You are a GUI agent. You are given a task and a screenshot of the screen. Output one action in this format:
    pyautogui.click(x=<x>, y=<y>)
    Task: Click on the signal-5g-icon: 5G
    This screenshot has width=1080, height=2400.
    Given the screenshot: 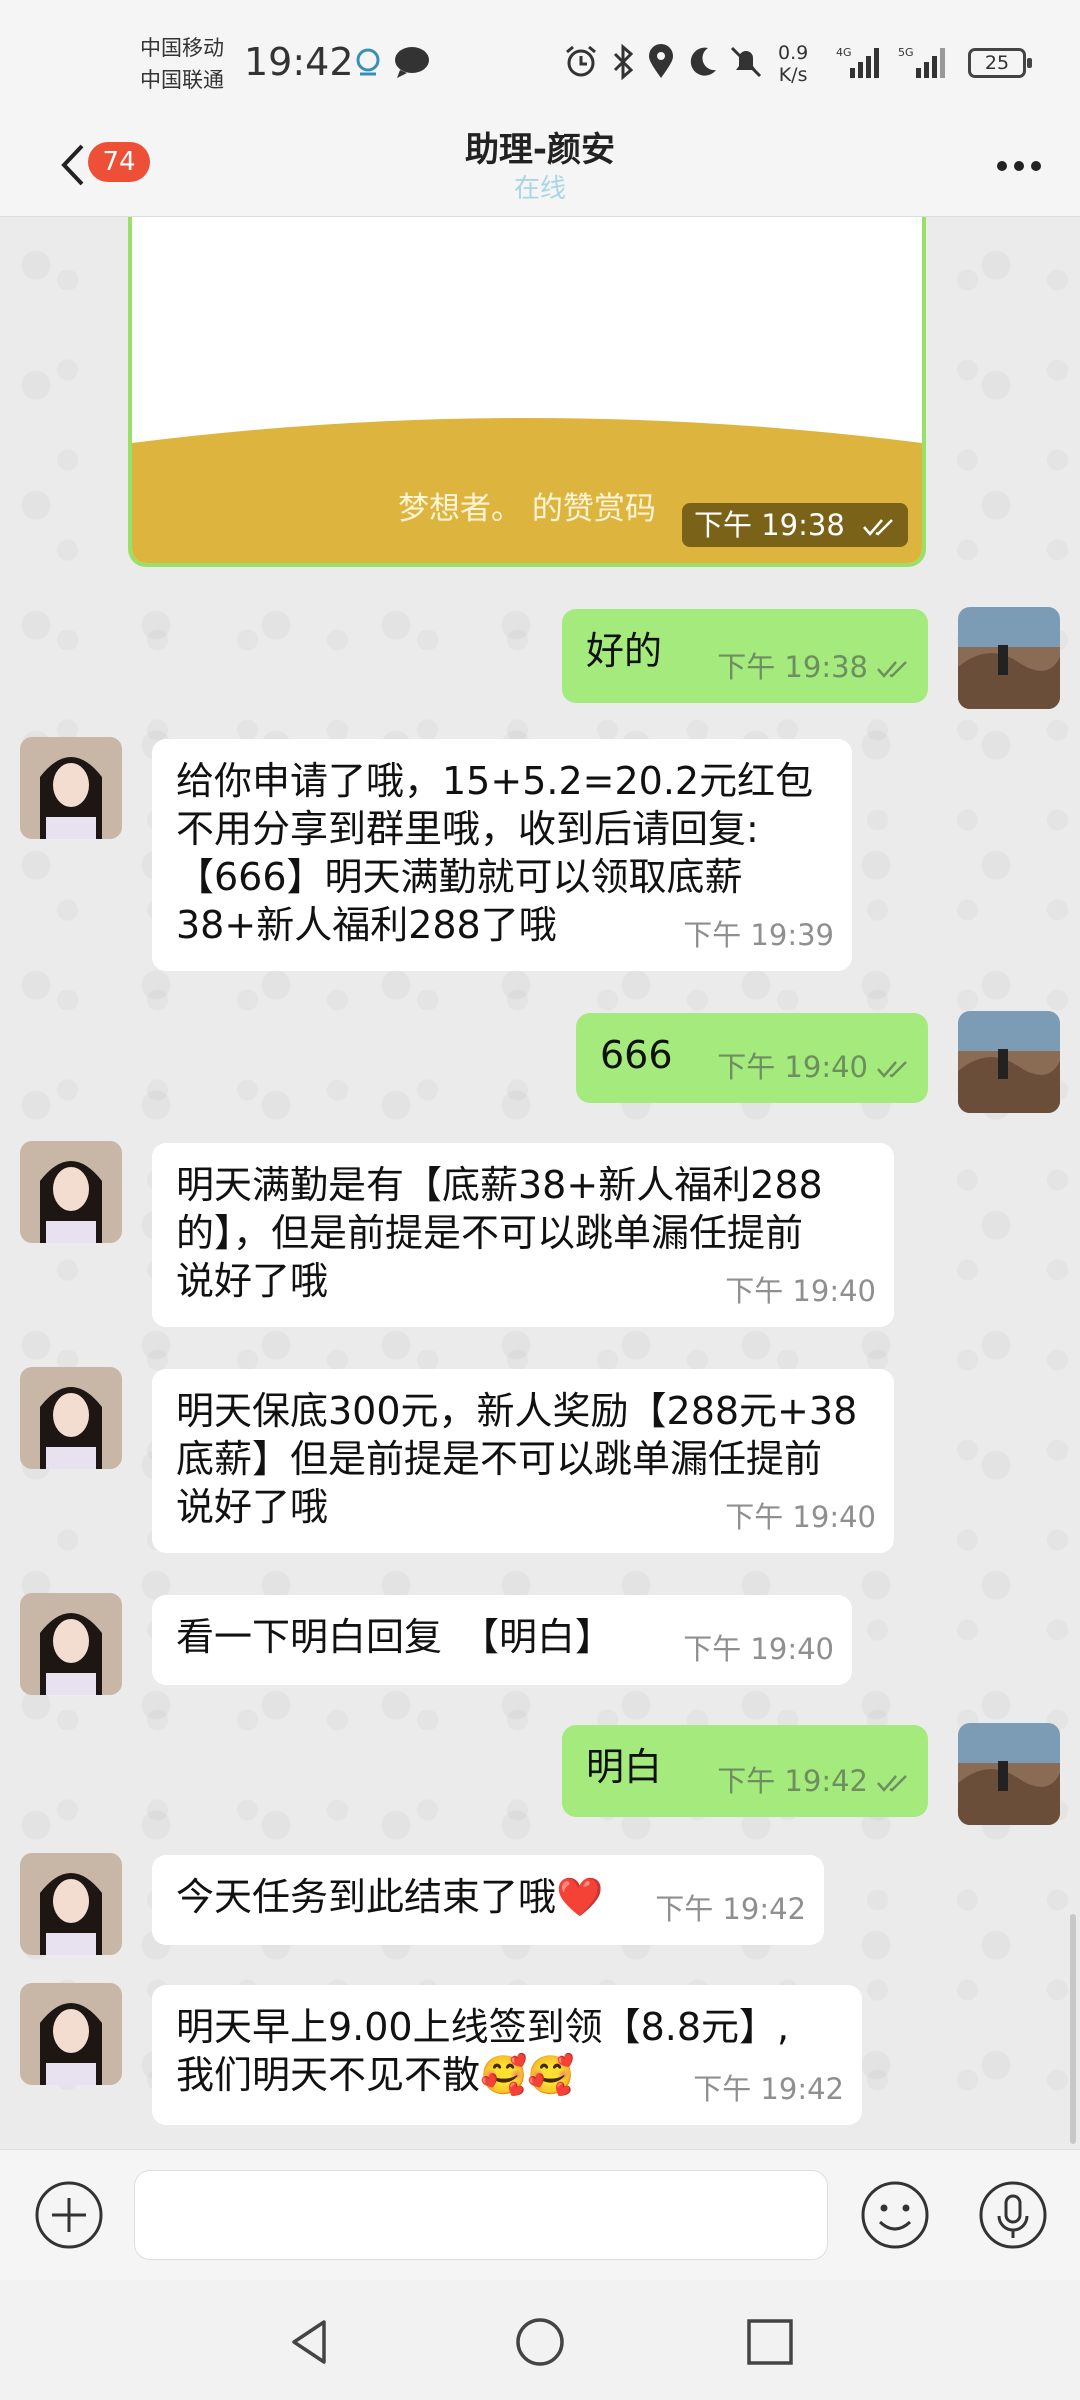 What is the action you would take?
    pyautogui.click(x=921, y=62)
    